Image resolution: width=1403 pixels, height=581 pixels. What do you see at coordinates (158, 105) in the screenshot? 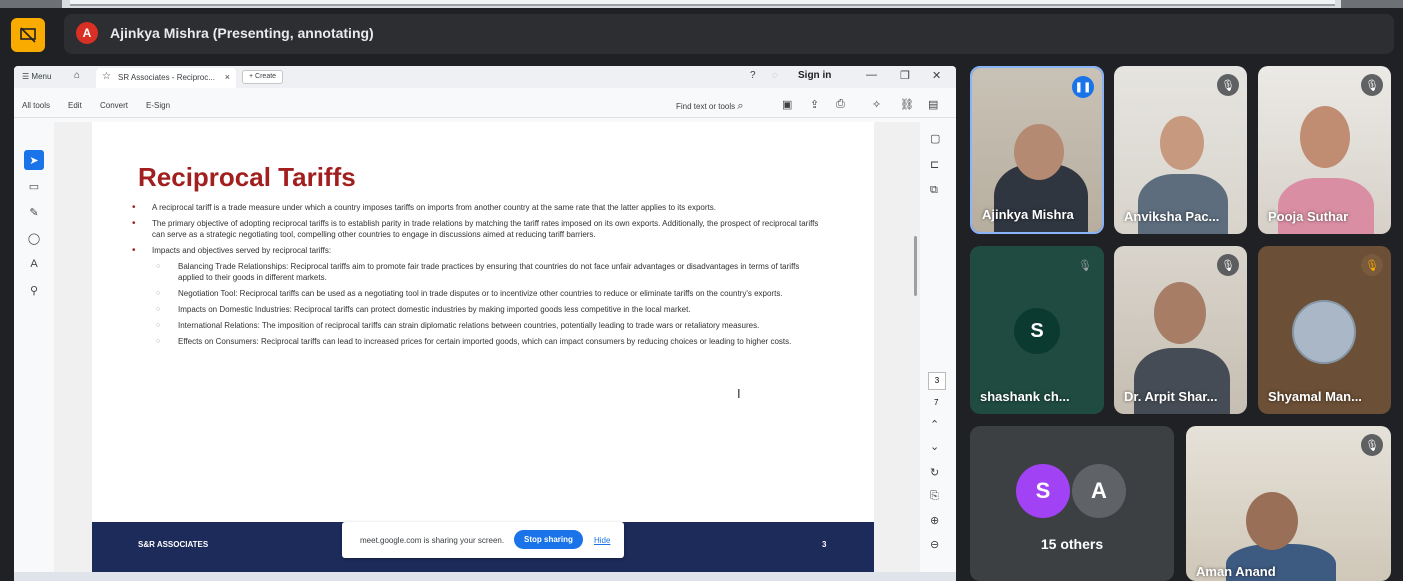
I see `esign-button: E-Sign` at bounding box center [158, 105].